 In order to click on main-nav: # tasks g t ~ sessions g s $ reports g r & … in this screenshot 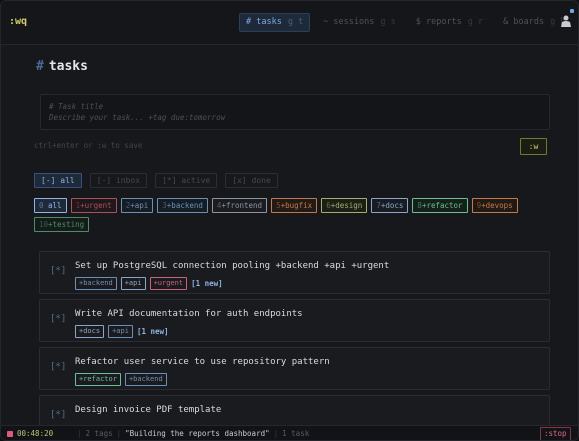, I will do `click(405, 22)`.